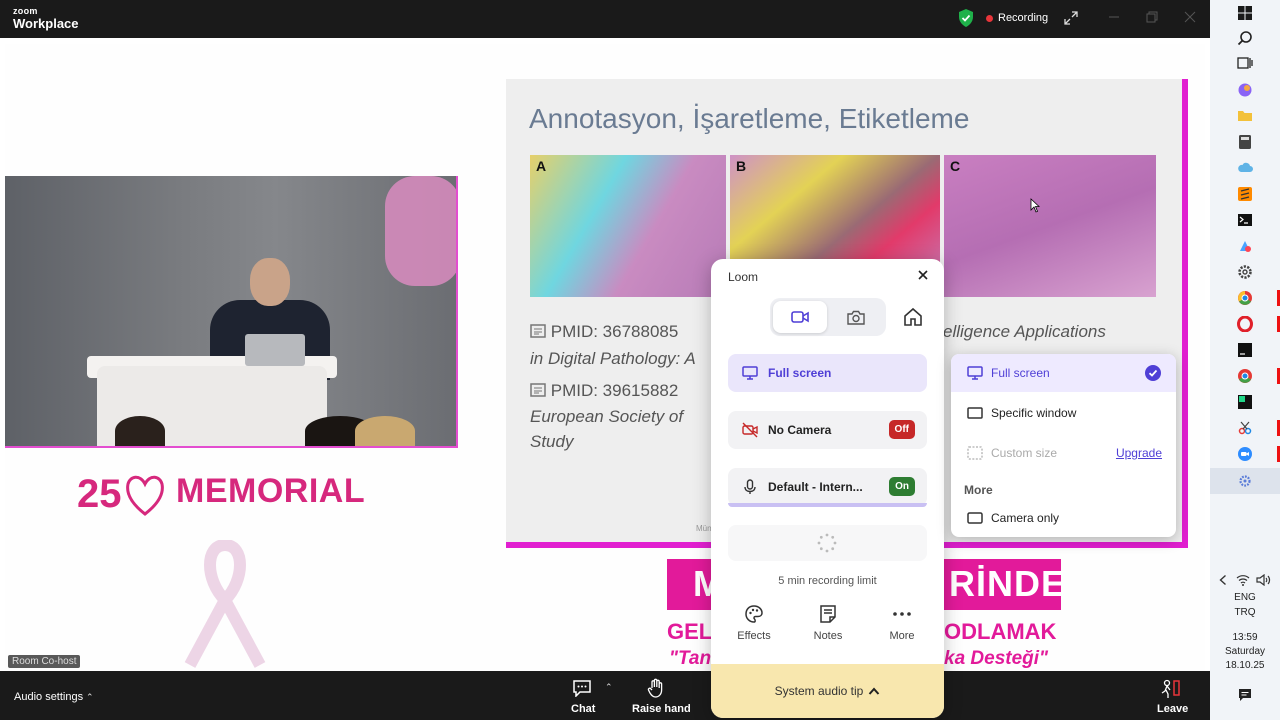 This screenshot has height=720, width=1280. What do you see at coordinates (1245, 142) in the screenshot?
I see `calculator-icon` at bounding box center [1245, 142].